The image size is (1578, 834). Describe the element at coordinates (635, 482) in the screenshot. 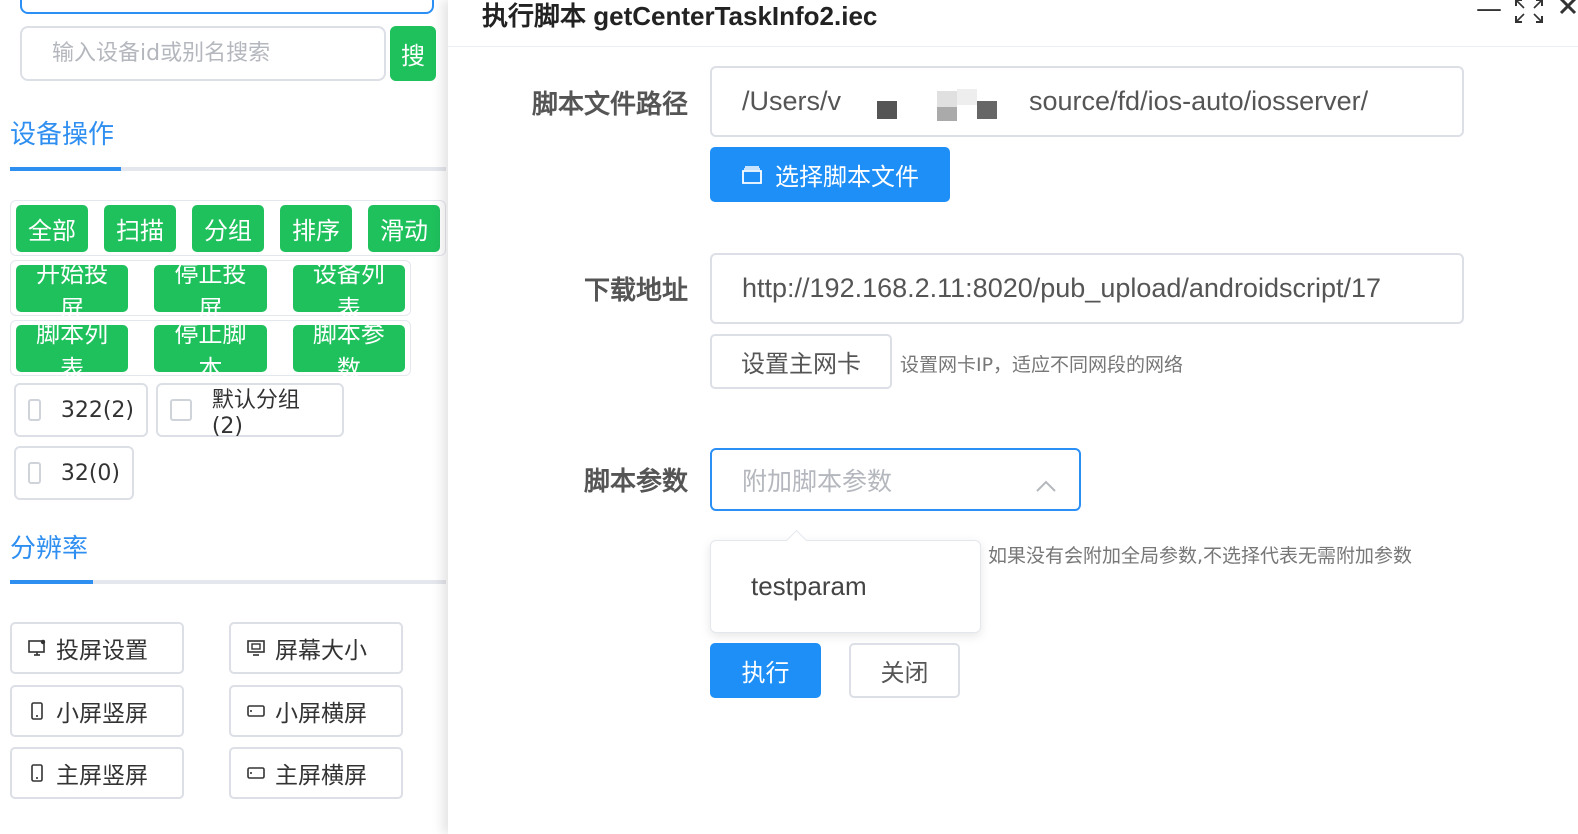

I see `script-params-label: 脚本参数` at that location.